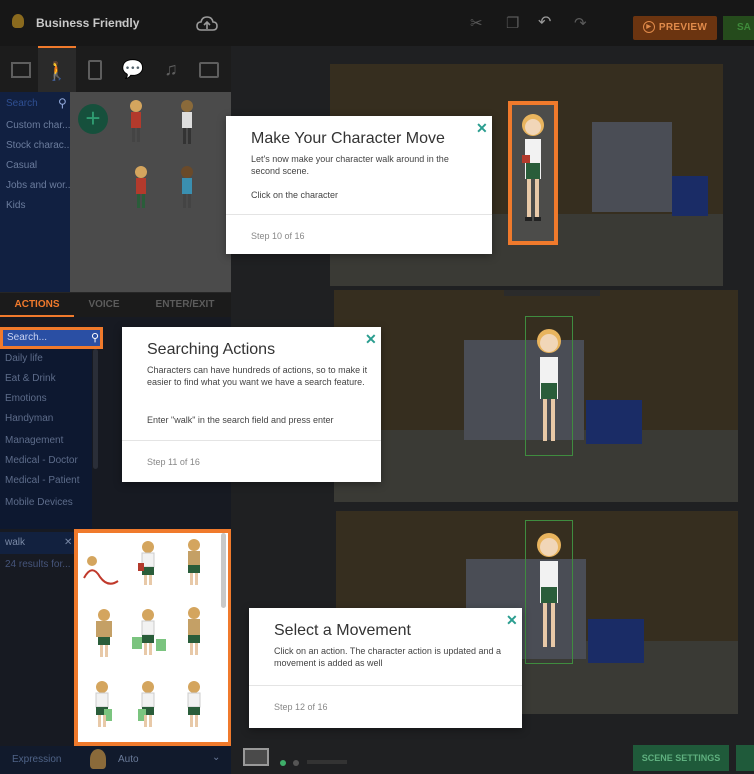  Describe the element at coordinates (35, 206) in the screenshot. I see `category-item: Kids` at that location.